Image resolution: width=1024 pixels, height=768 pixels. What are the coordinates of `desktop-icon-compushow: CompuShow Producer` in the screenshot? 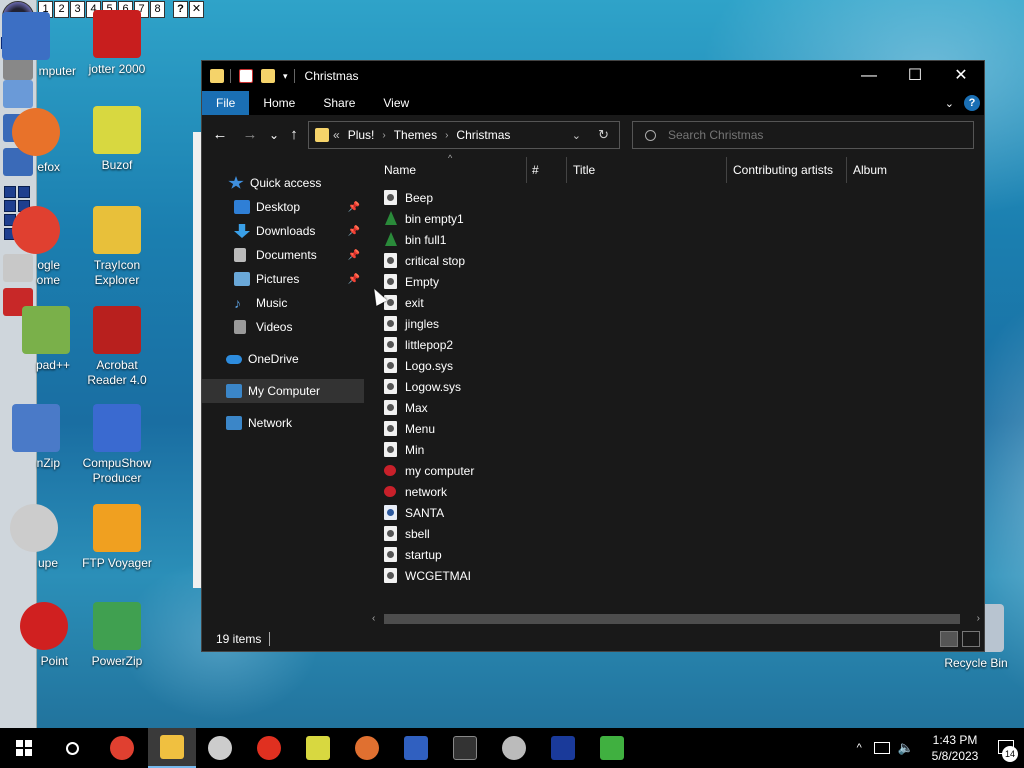 It's located at (117, 445).